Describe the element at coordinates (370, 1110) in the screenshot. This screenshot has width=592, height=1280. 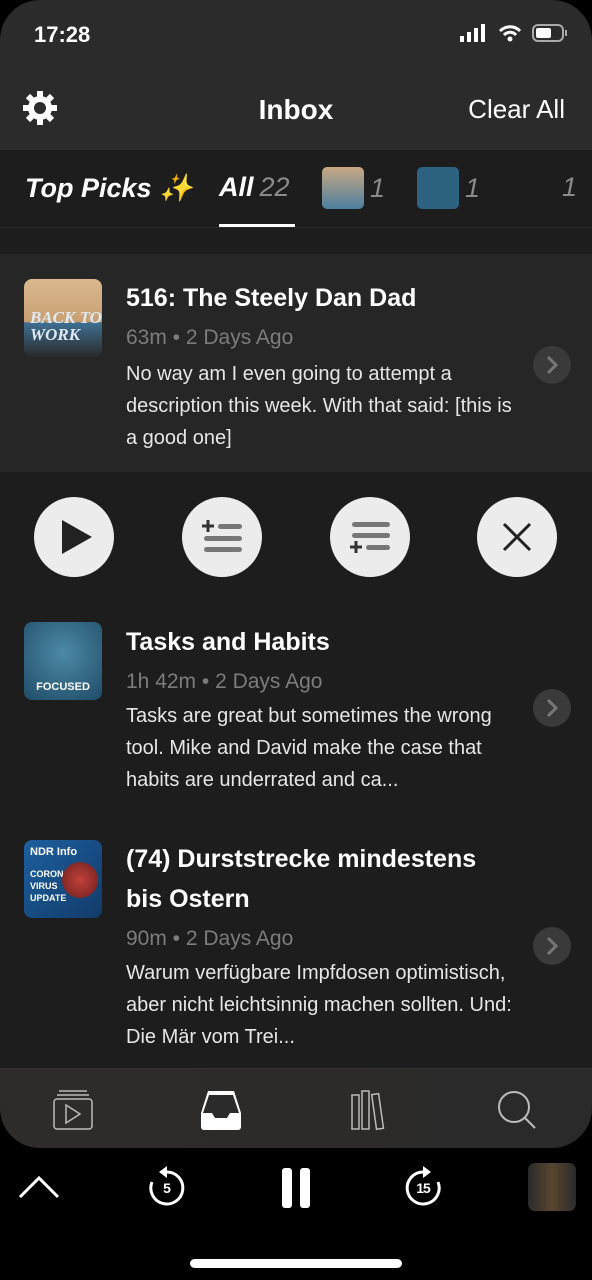
I see `library-tab-icon` at that location.